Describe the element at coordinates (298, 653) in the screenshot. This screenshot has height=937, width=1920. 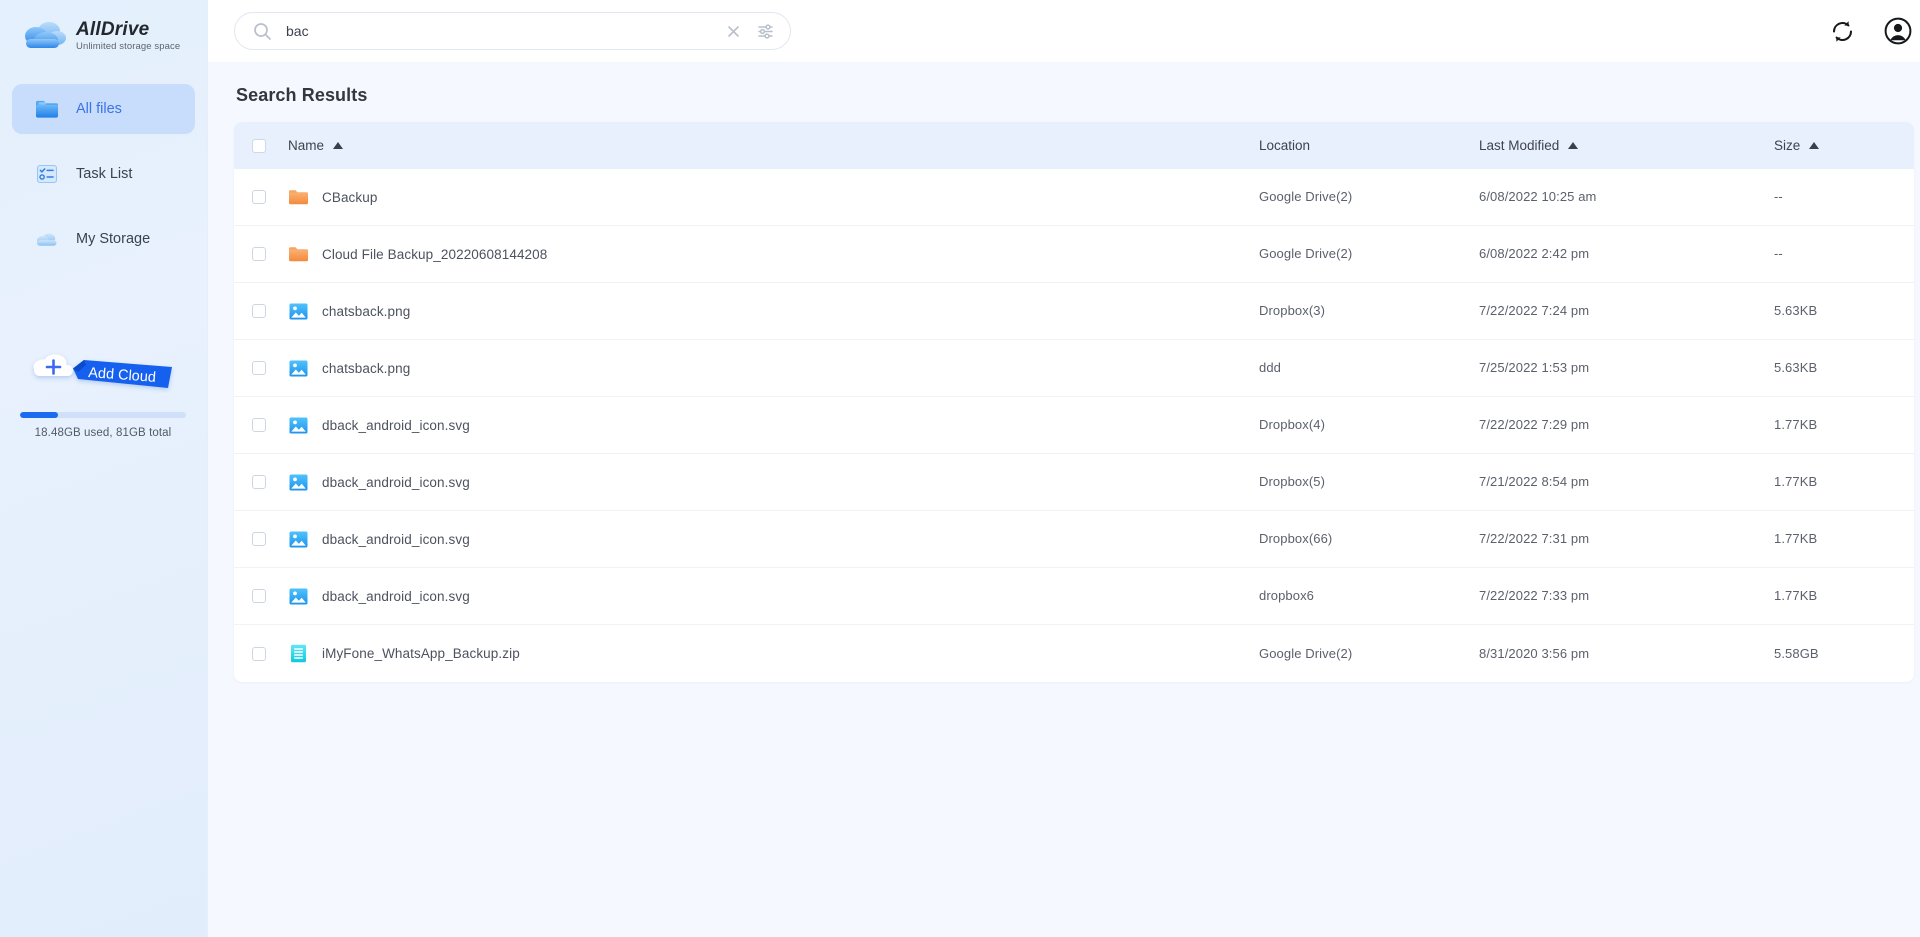
I see `archive-file-icon` at that location.